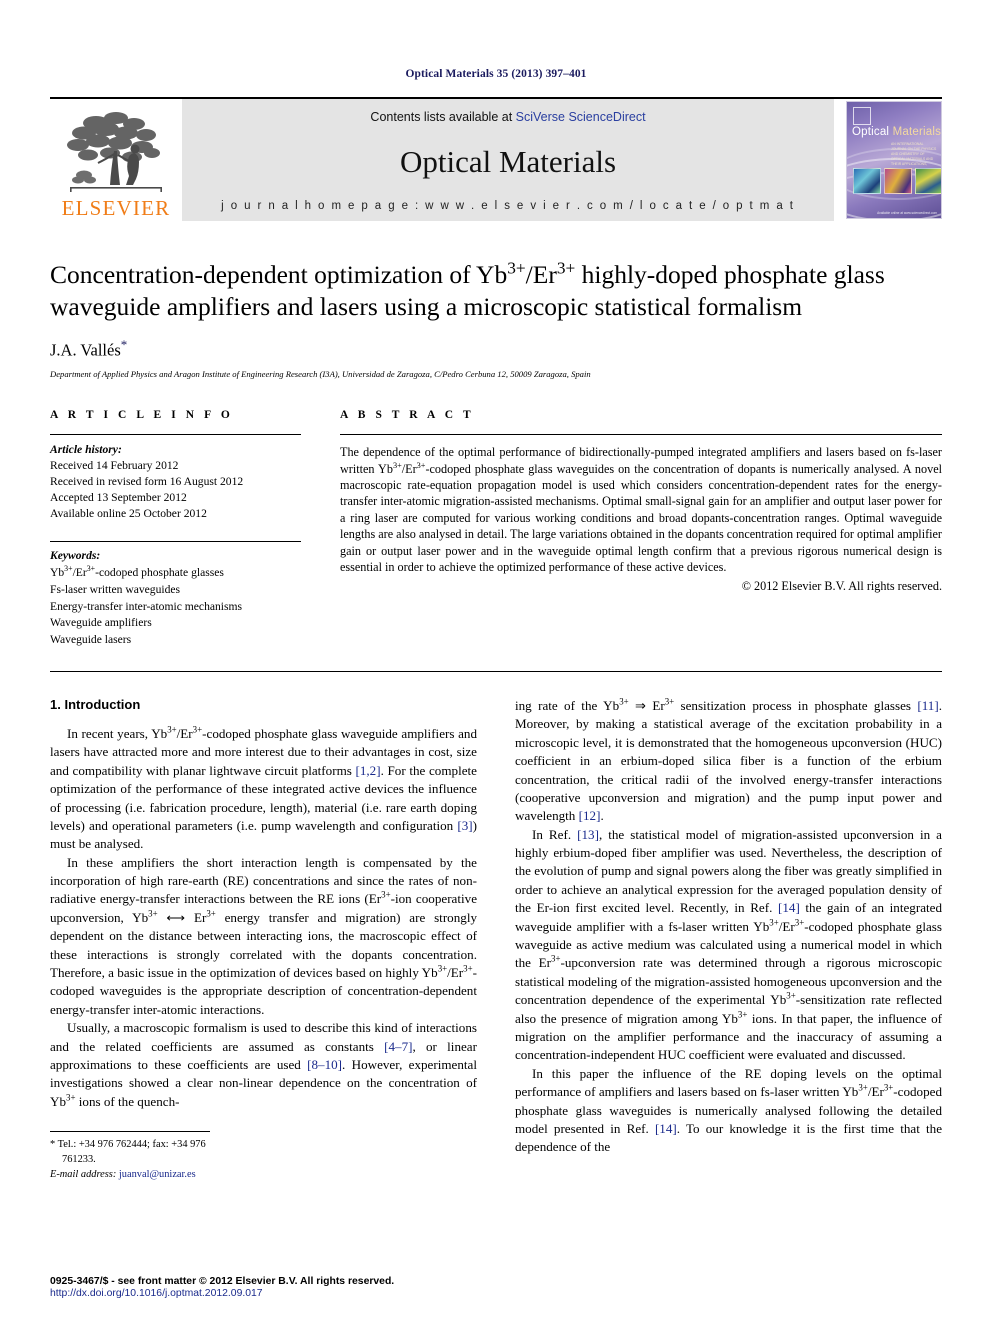  I want to click on cover-title: Optical Materials, so click(896, 132).